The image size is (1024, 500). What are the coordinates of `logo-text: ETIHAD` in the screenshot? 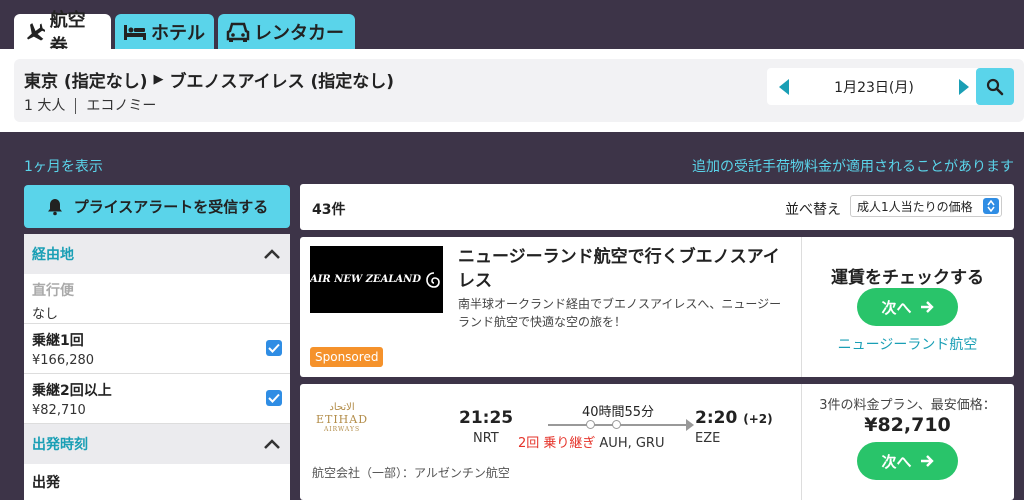 It's located at (342, 419).